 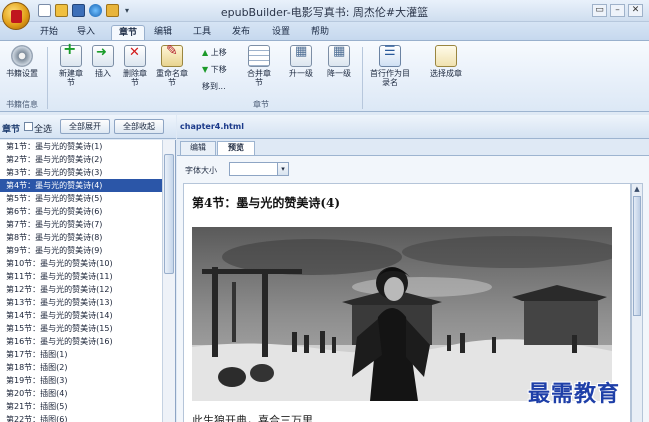 I want to click on rename-pencil-icon, so click(x=172, y=56).